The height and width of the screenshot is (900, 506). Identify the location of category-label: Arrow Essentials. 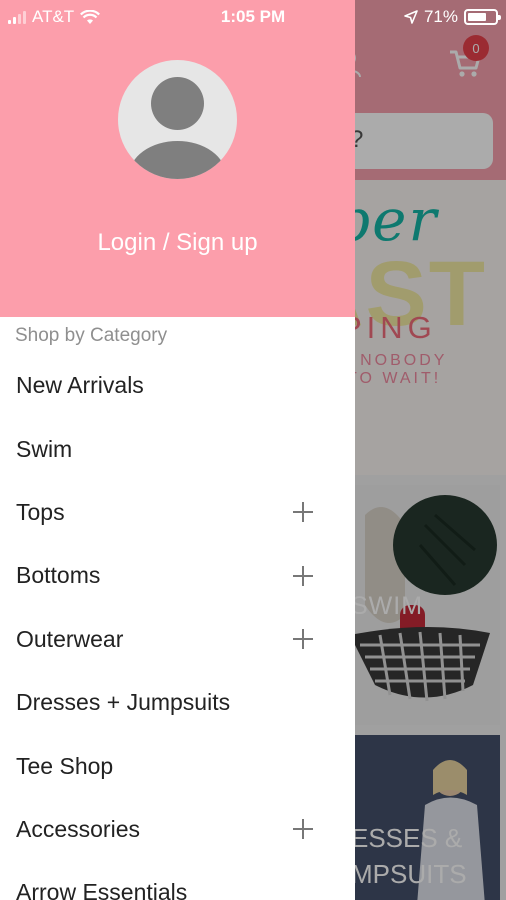
(102, 889).